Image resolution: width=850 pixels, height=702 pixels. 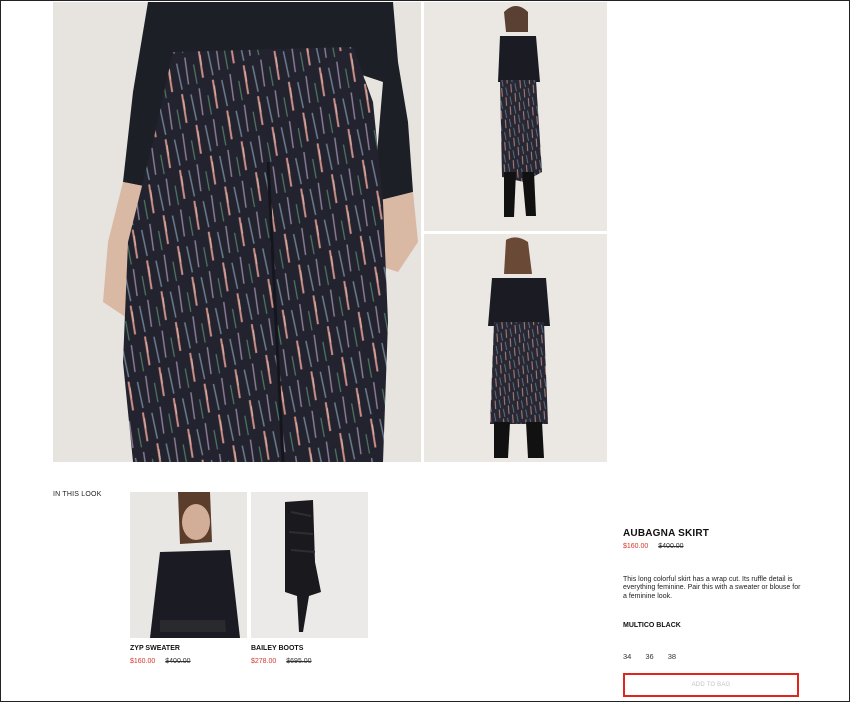 I want to click on look-item-prices: $278.00 $695.00, so click(x=309, y=661).